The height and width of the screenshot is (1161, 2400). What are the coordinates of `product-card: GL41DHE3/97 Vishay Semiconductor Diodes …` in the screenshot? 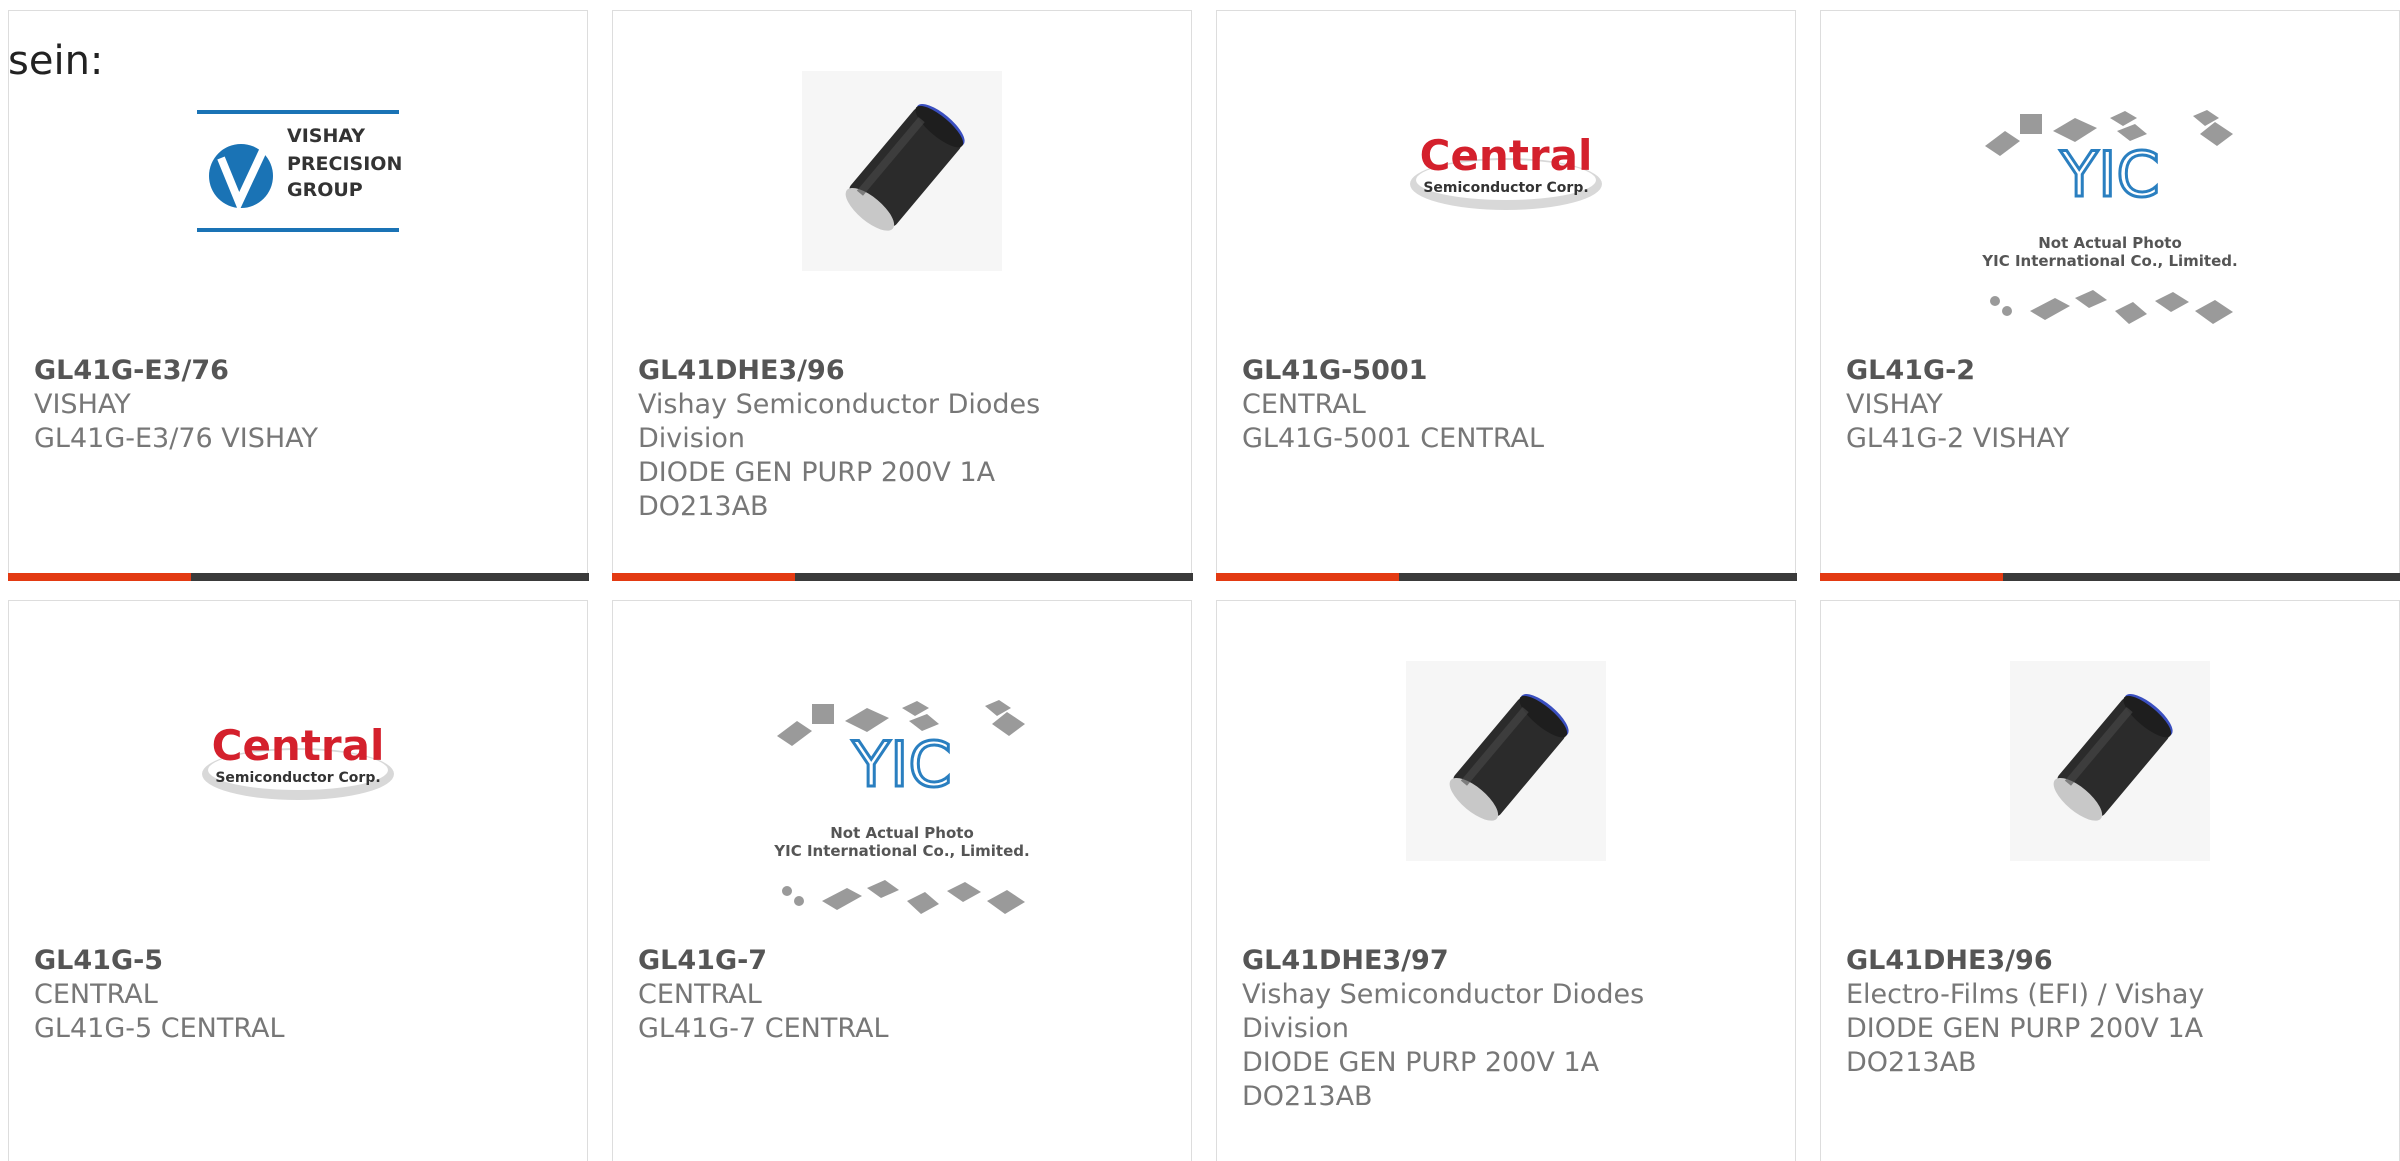 It's located at (1506, 880).